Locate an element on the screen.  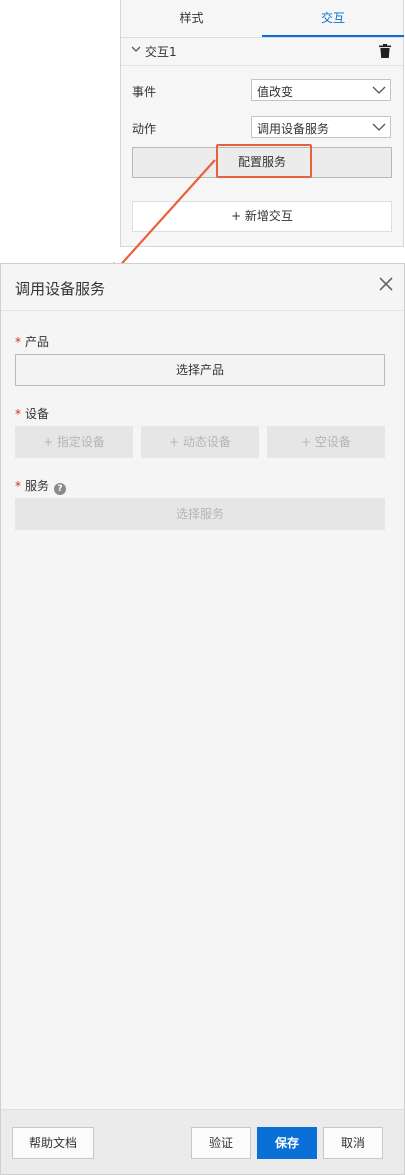
action-select-value: 调用设备服务 is located at coordinates (293, 129).